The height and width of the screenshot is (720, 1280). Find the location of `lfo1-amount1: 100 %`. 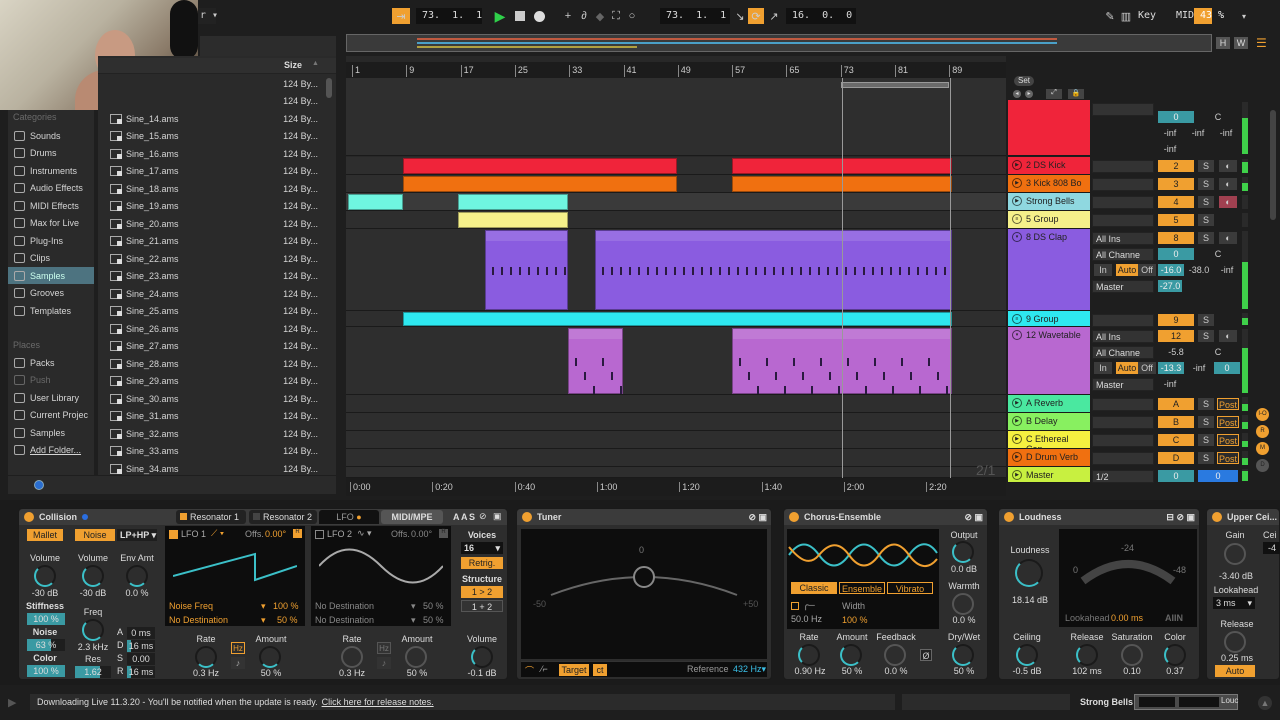

lfo1-amount1: 100 % is located at coordinates (286, 606).